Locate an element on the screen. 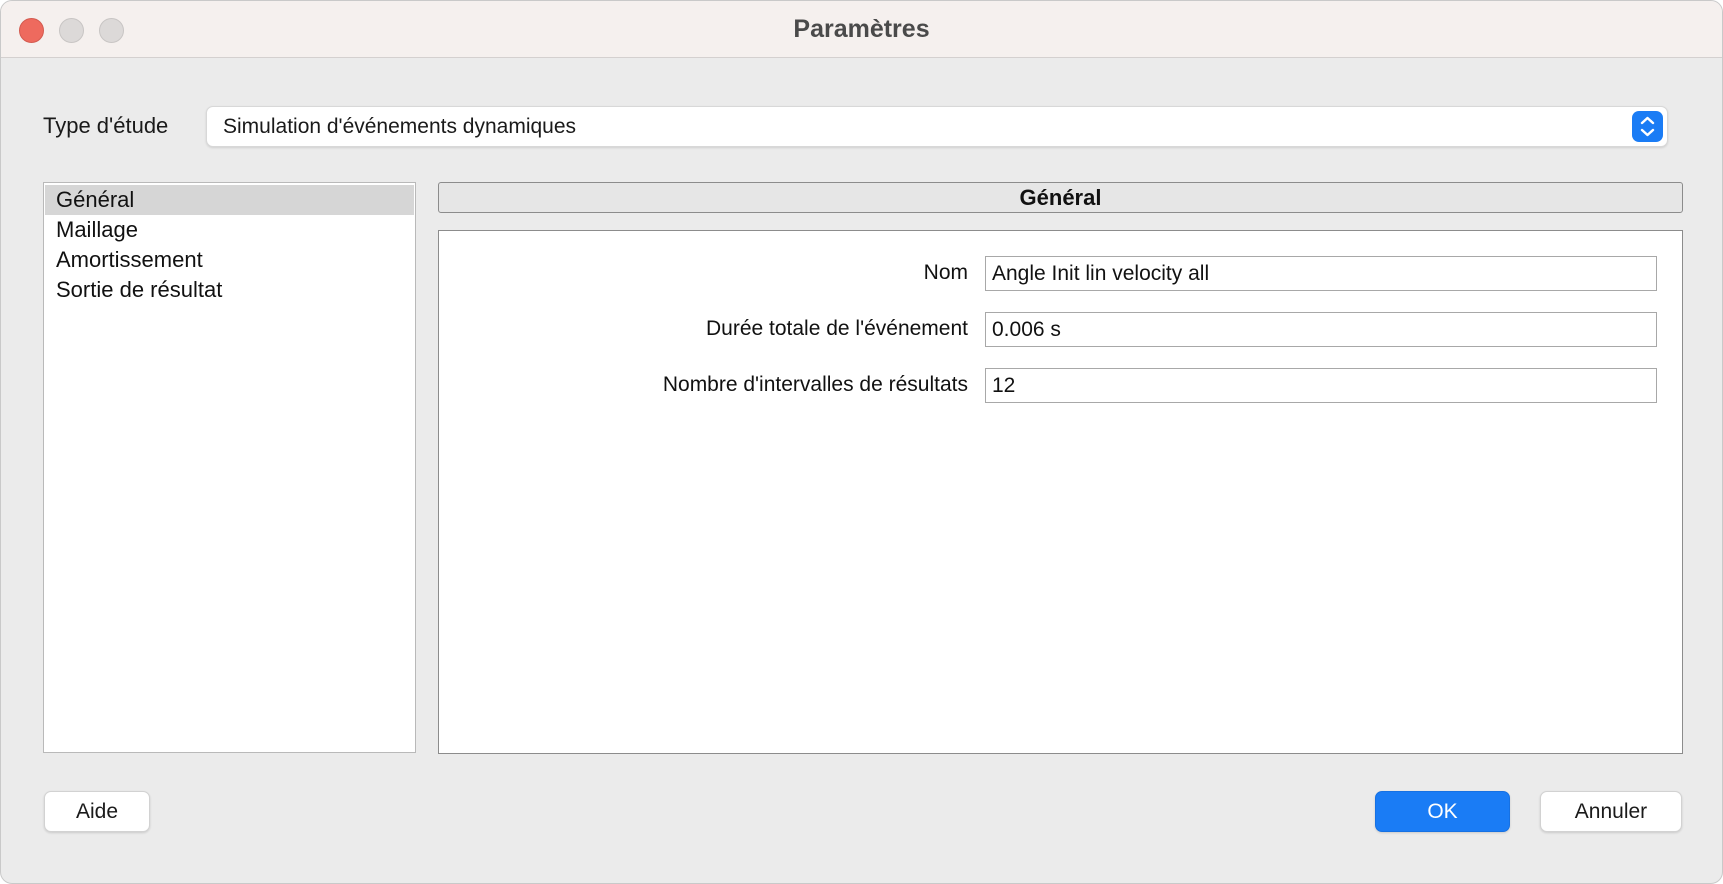 This screenshot has height=884, width=1723. result-intervals-input is located at coordinates (1321, 385).